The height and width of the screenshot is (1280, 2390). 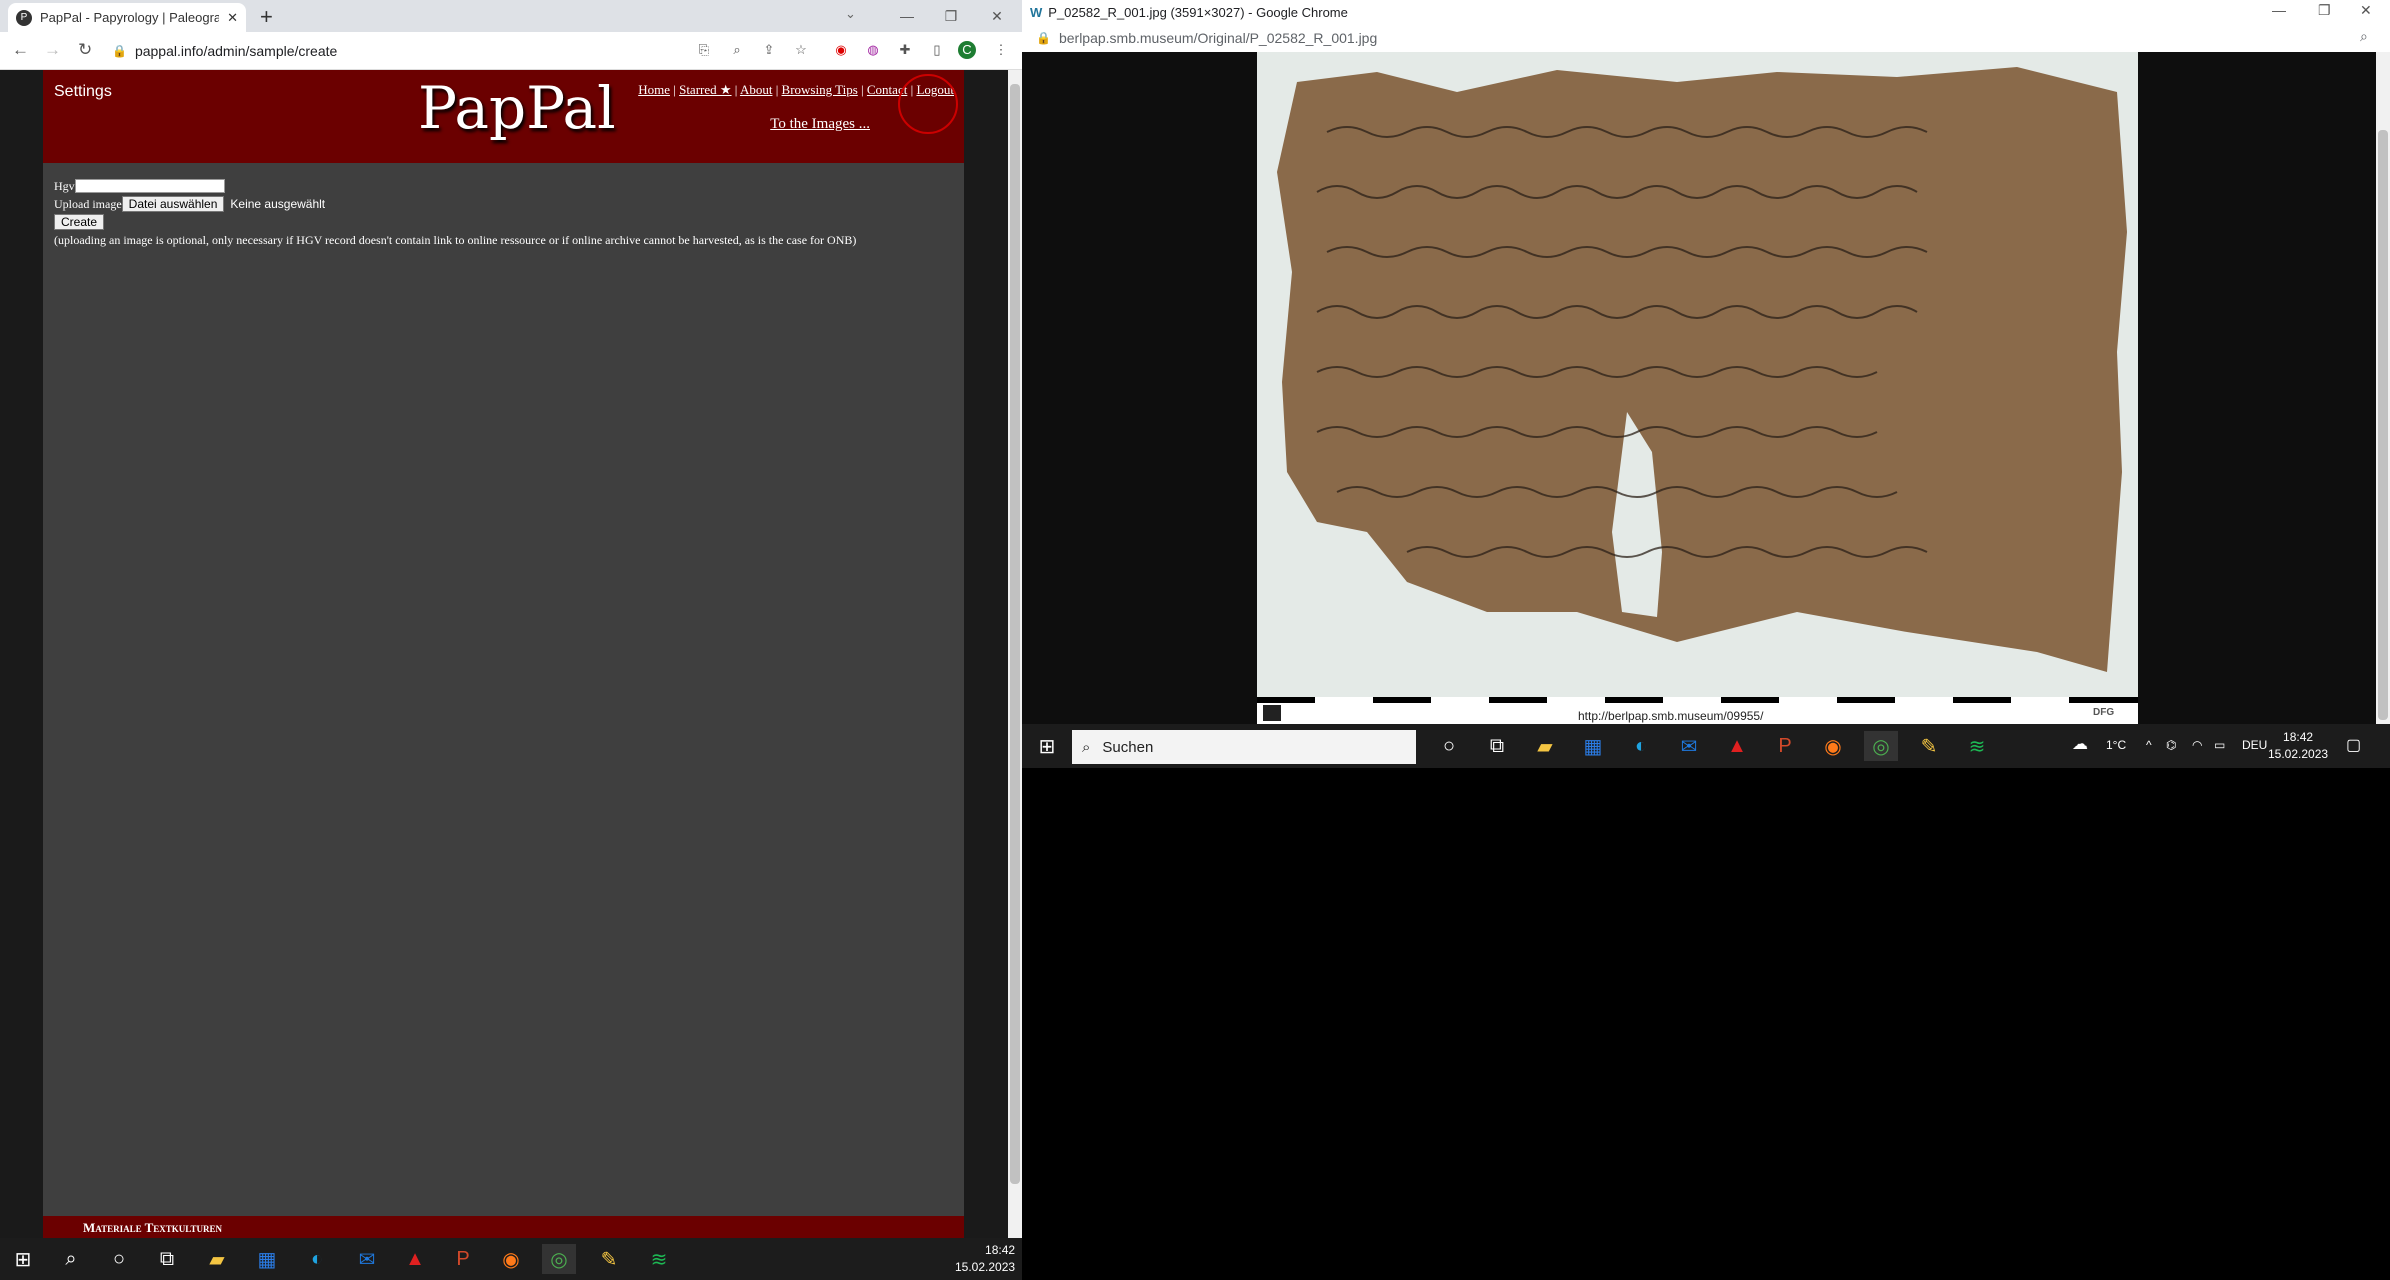 I want to click on search-placeholder: Suchen, so click(x=1128, y=747).